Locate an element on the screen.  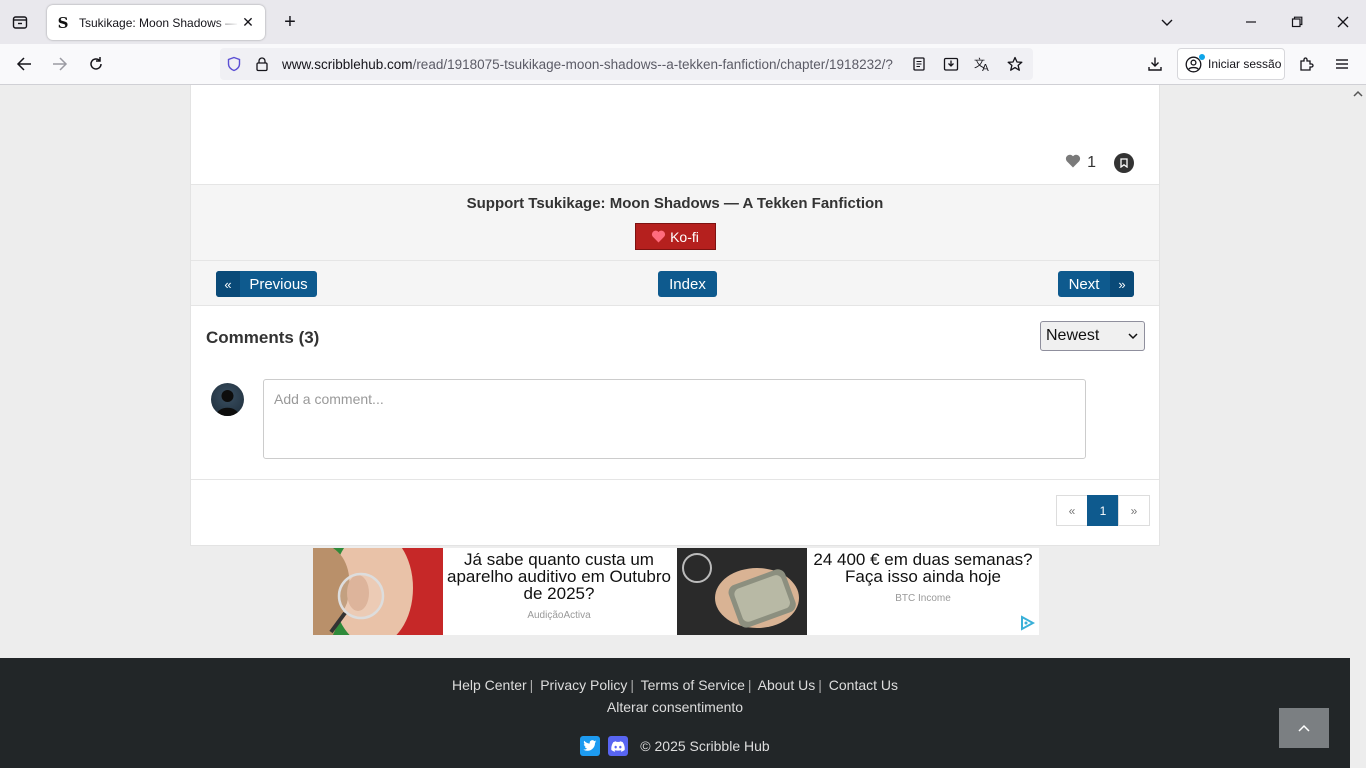
next-label: Next is located at coordinates (1084, 284).